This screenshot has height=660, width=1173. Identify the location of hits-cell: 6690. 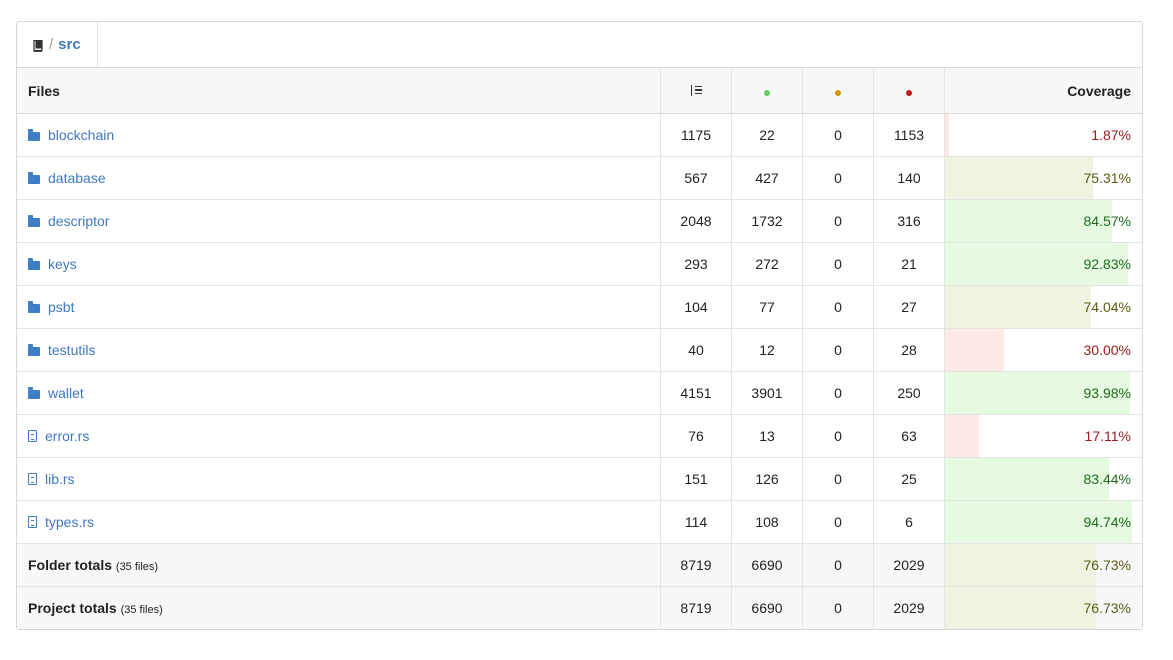
(767, 565).